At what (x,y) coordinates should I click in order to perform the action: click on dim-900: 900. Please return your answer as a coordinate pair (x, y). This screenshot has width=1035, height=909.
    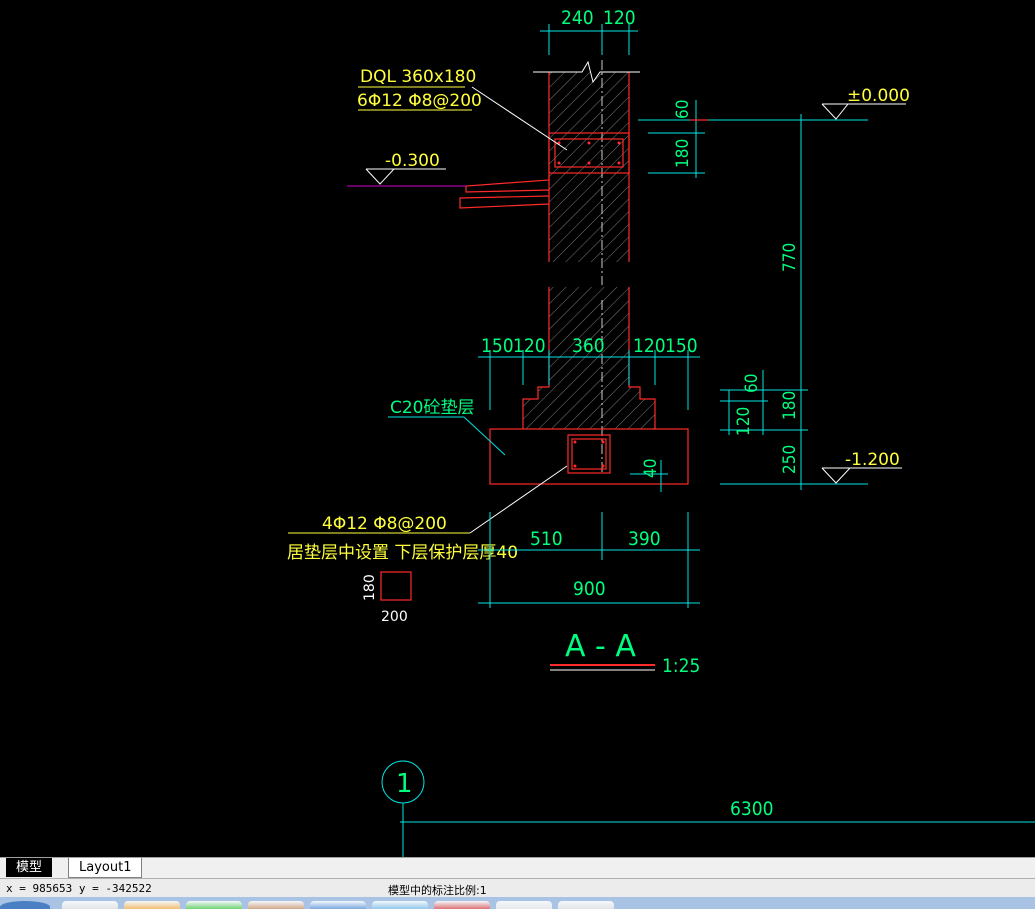
    Looking at the image, I should click on (589, 589).